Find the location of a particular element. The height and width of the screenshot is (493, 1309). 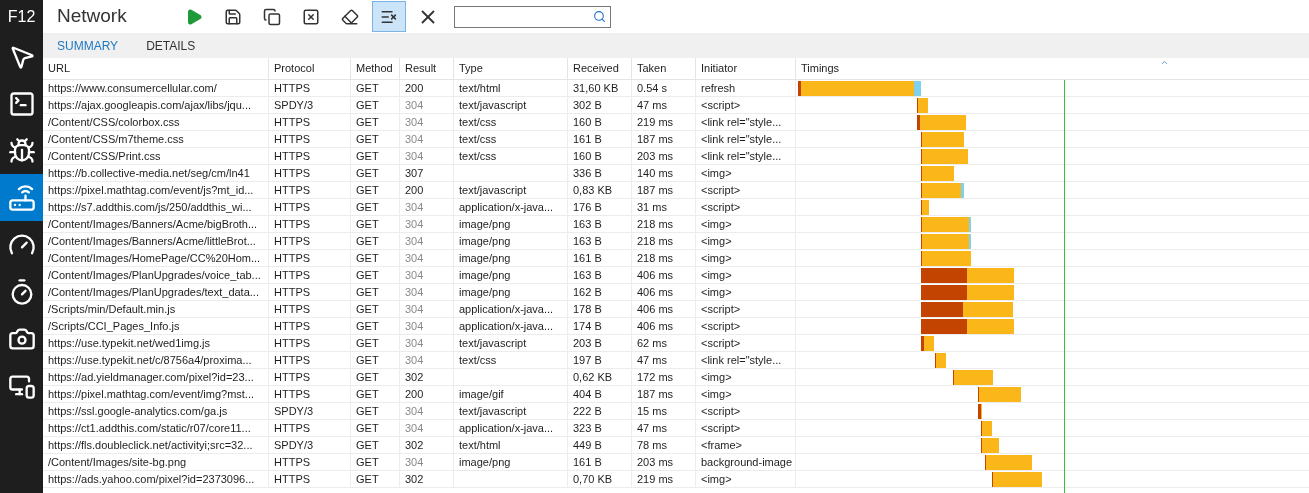

table-cell: 0,83 KB is located at coordinates (600, 190).